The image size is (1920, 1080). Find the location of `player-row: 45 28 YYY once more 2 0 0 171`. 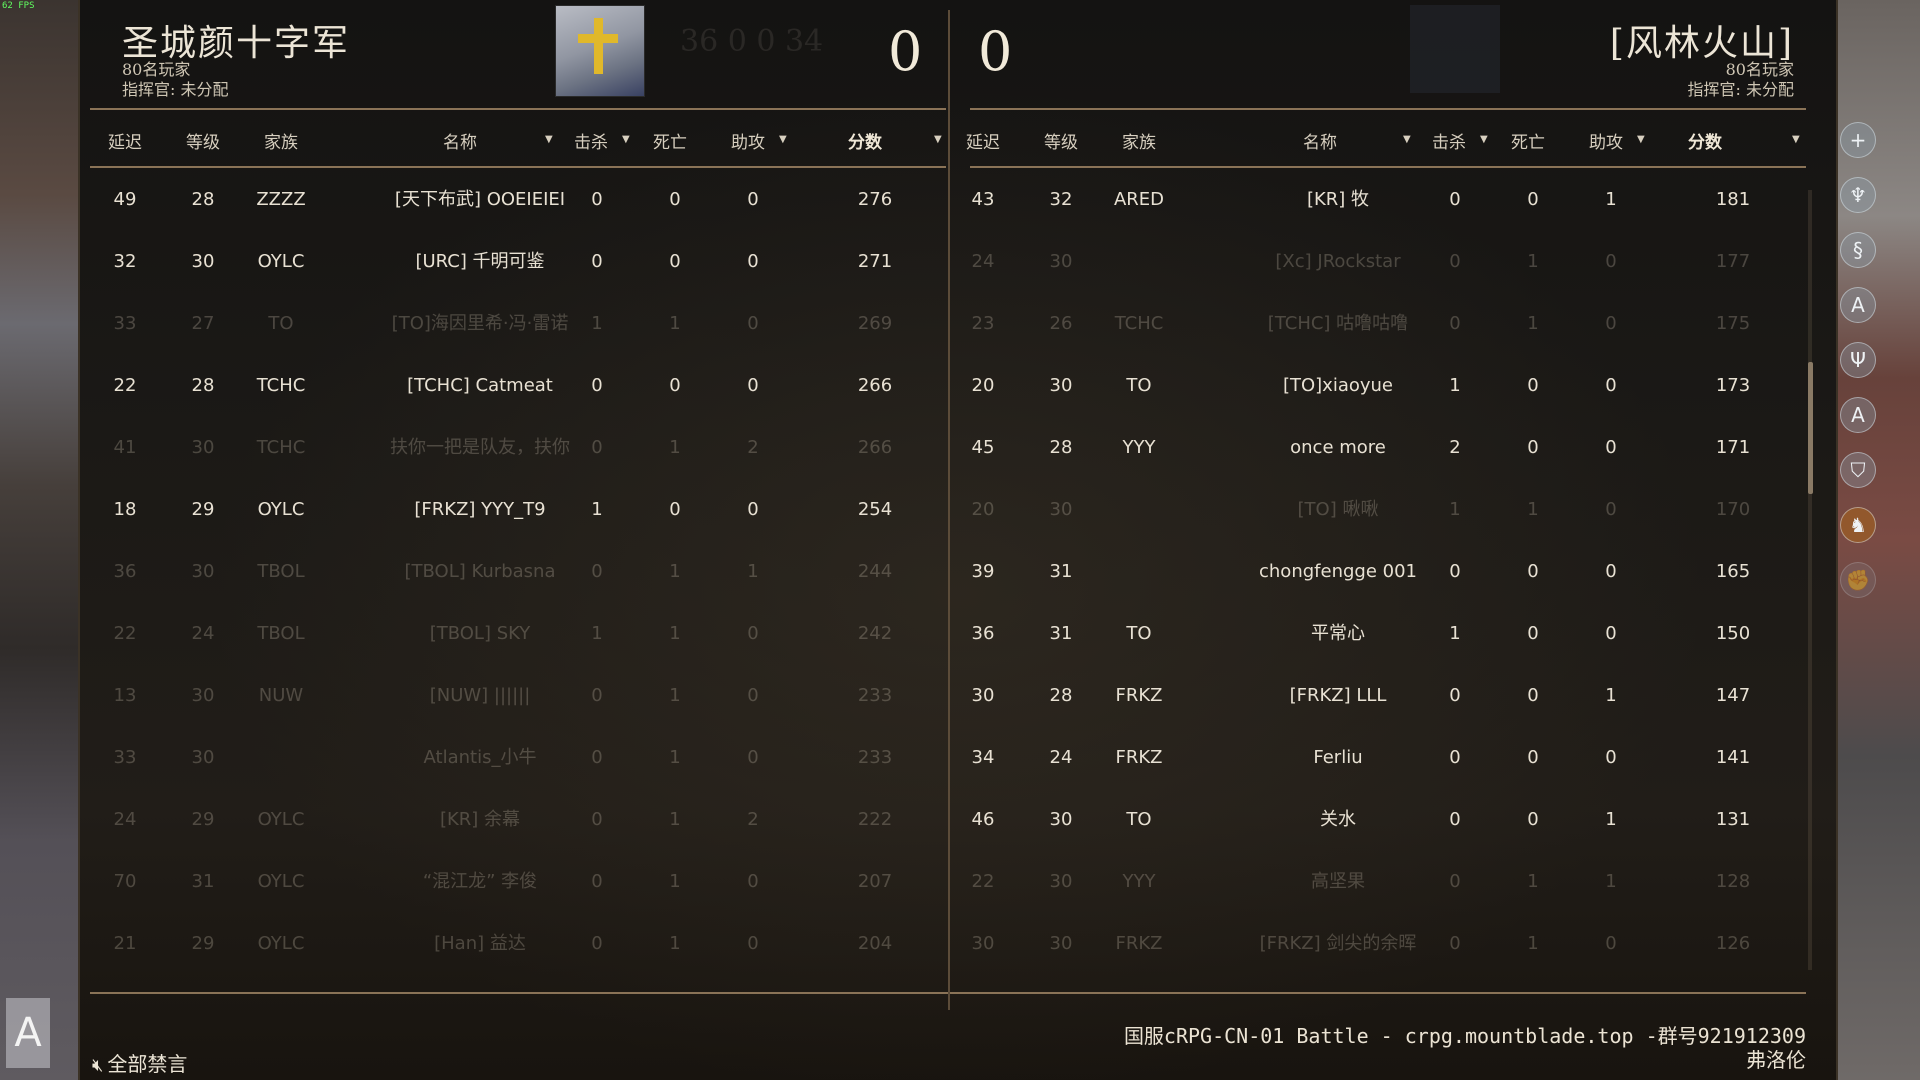

player-row: 45 28 YYY once more 2 0 0 171 is located at coordinates (958, 448).